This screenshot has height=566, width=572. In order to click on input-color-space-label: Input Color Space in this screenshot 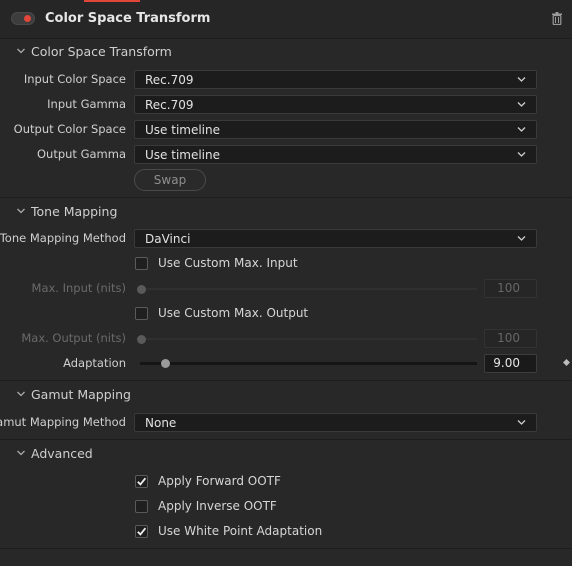, I will do `click(74, 79)`.